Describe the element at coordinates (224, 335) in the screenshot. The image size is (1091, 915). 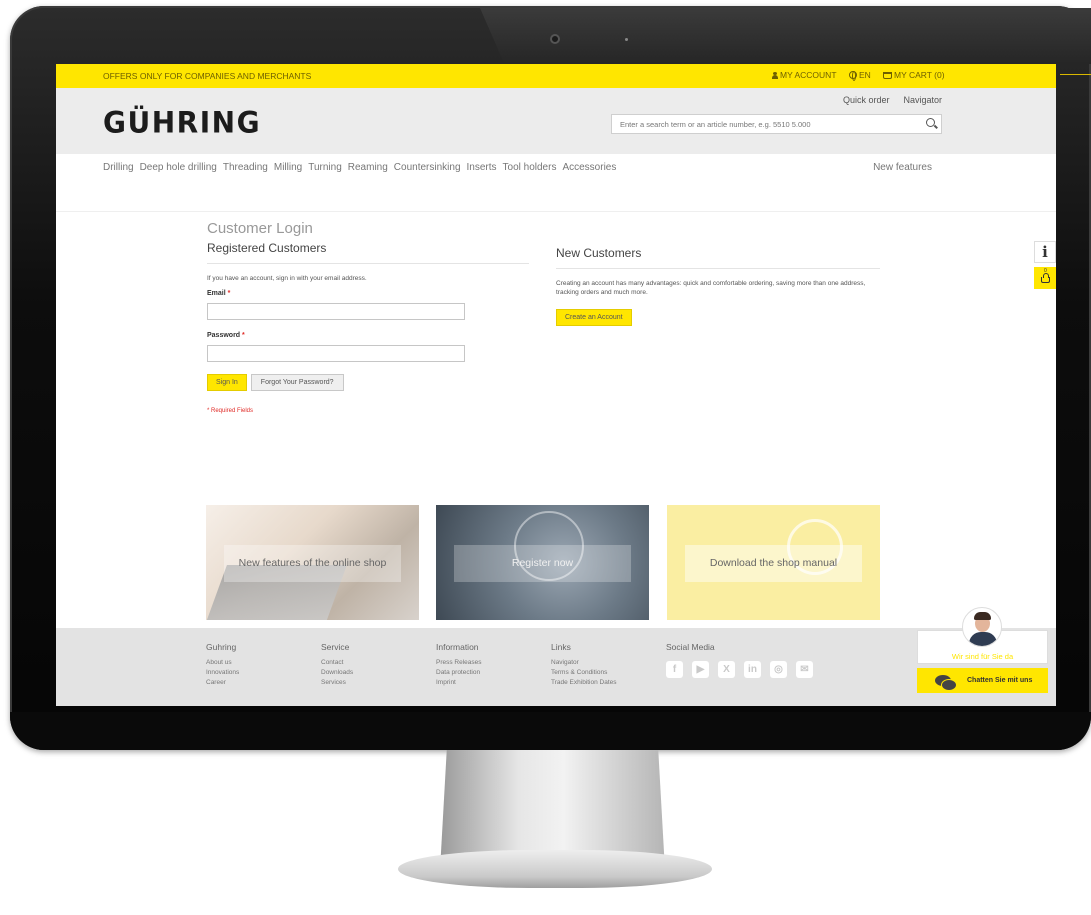
I see `password-label-text: Password` at that location.